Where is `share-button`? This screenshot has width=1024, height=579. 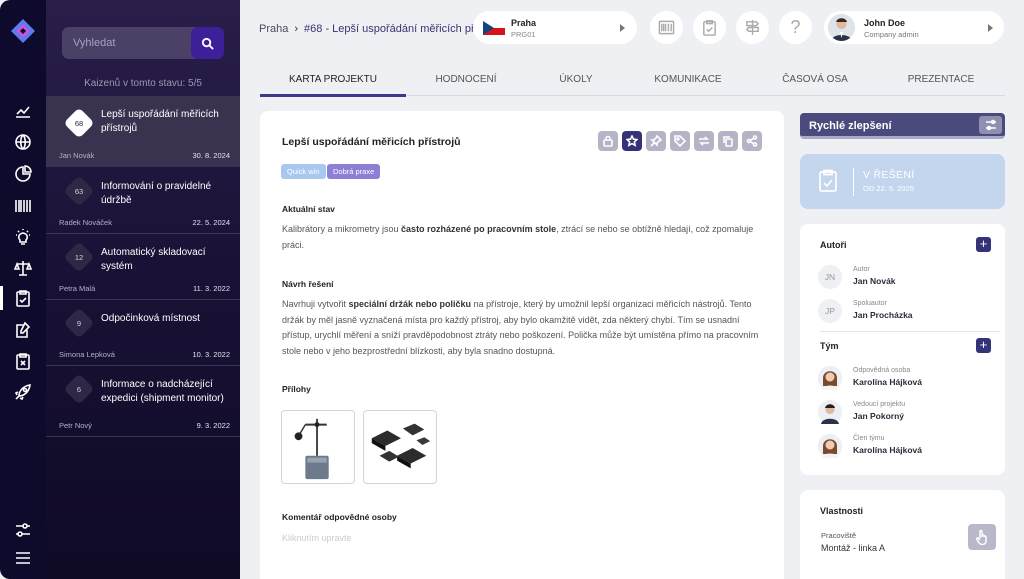
share-button is located at coordinates (752, 141).